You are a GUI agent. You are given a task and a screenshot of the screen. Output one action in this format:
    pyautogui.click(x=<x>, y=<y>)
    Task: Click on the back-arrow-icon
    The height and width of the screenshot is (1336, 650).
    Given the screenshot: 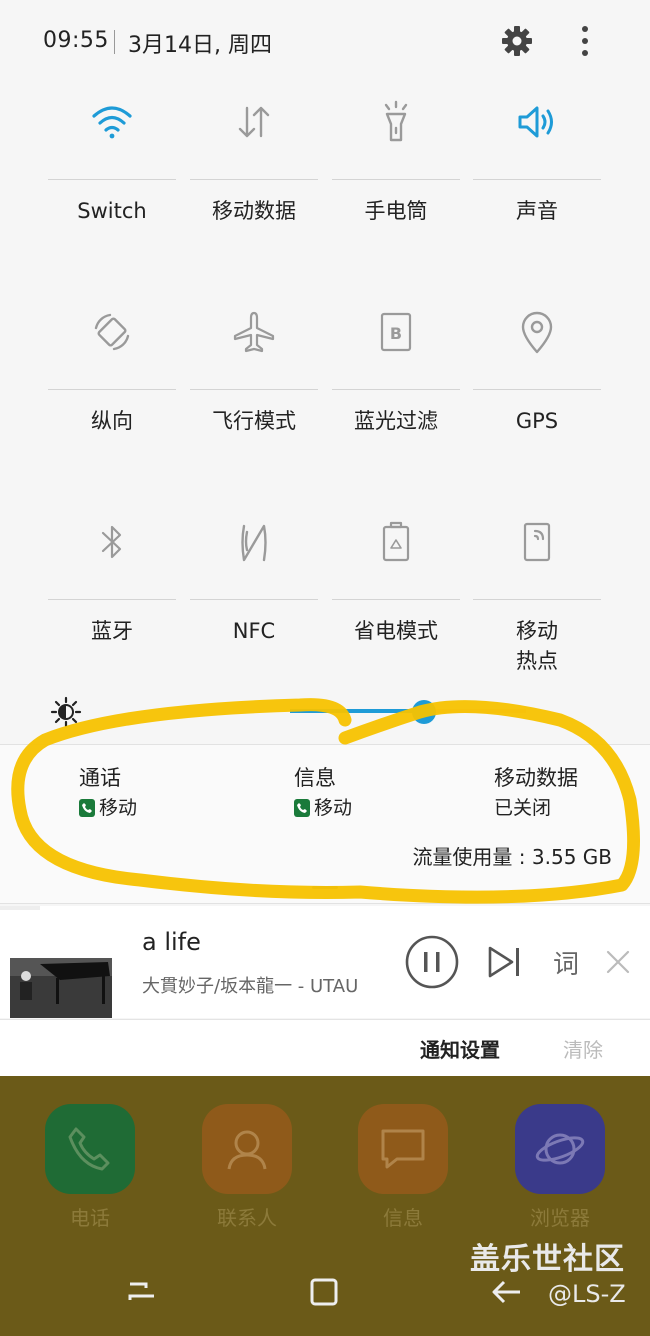 What is the action you would take?
    pyautogui.click(x=506, y=1292)
    